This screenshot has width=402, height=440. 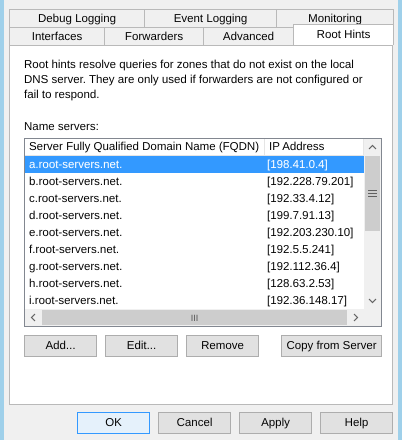 I want to click on ip-address-cell: [192.36.148.17], so click(x=314, y=300).